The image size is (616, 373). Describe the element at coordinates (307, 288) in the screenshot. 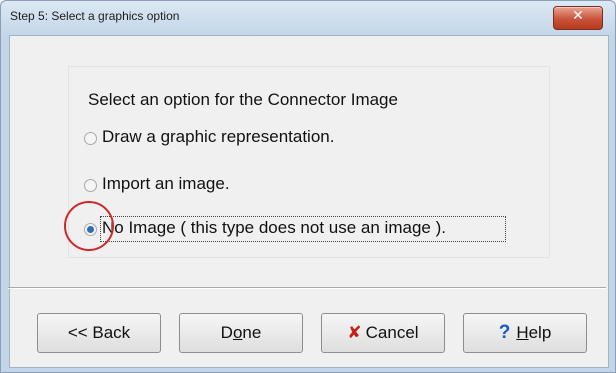

I see `button-separator` at that location.